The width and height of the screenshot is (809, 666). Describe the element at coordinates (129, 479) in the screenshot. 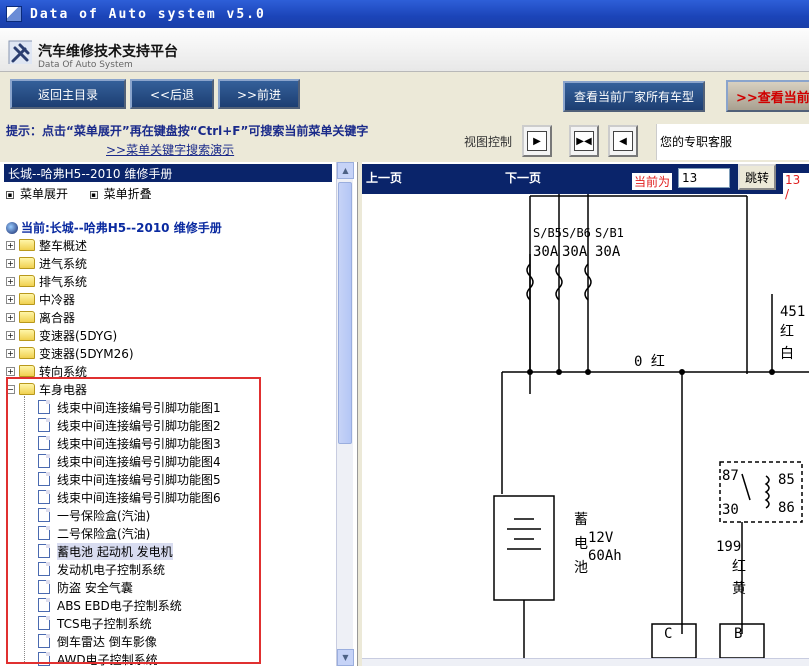

I see `tree-doc: 线束中间连接编号引脚功能图5` at that location.